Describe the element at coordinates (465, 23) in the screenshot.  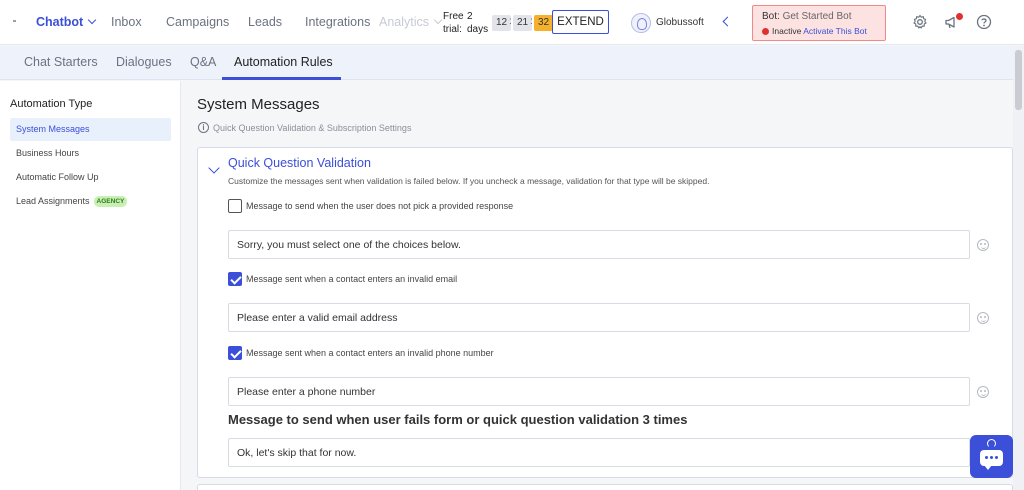
I see `trial-info: Free 2 trial: days` at that location.